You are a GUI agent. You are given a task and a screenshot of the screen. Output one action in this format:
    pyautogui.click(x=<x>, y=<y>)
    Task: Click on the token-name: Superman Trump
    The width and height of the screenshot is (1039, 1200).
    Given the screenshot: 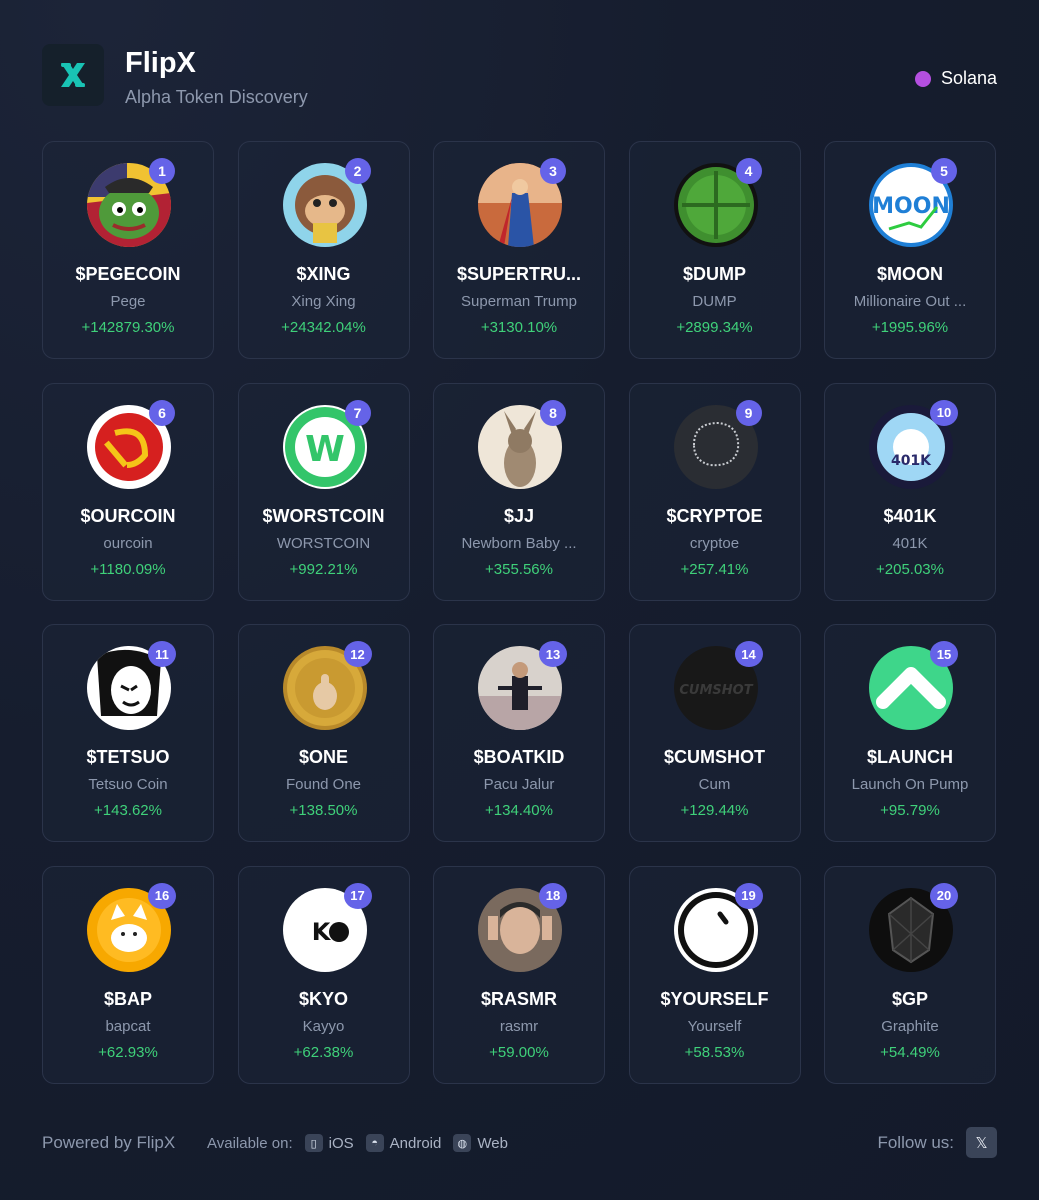 What is the action you would take?
    pyautogui.click(x=519, y=301)
    